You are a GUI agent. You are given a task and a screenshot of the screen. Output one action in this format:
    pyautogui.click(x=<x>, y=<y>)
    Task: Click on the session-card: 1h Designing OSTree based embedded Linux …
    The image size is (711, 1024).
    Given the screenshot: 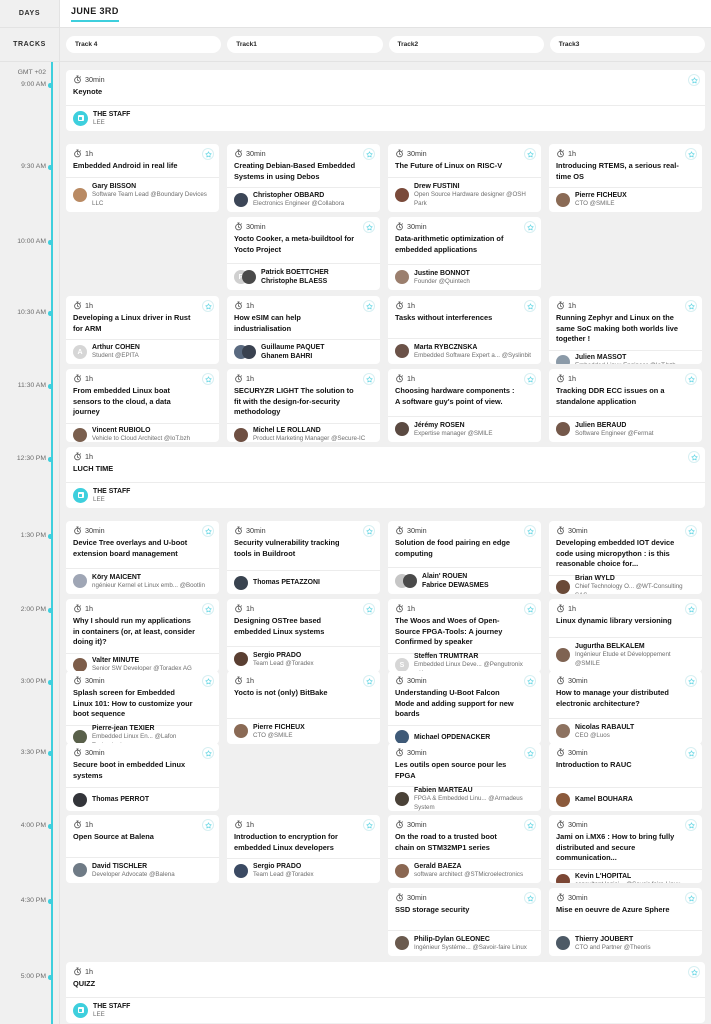 What is the action you would take?
    pyautogui.click(x=303, y=635)
    